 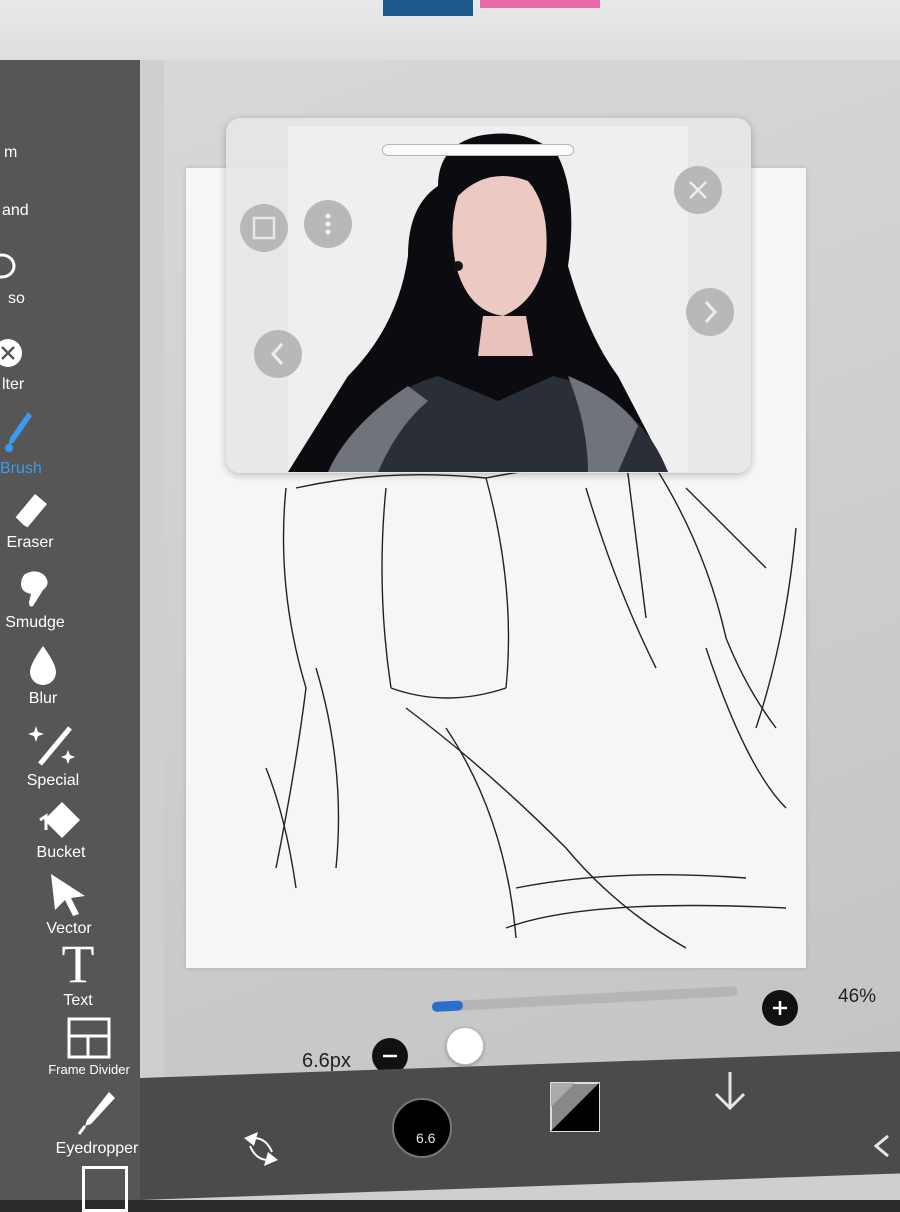 What do you see at coordinates (488, 299) in the screenshot?
I see `reference-image` at bounding box center [488, 299].